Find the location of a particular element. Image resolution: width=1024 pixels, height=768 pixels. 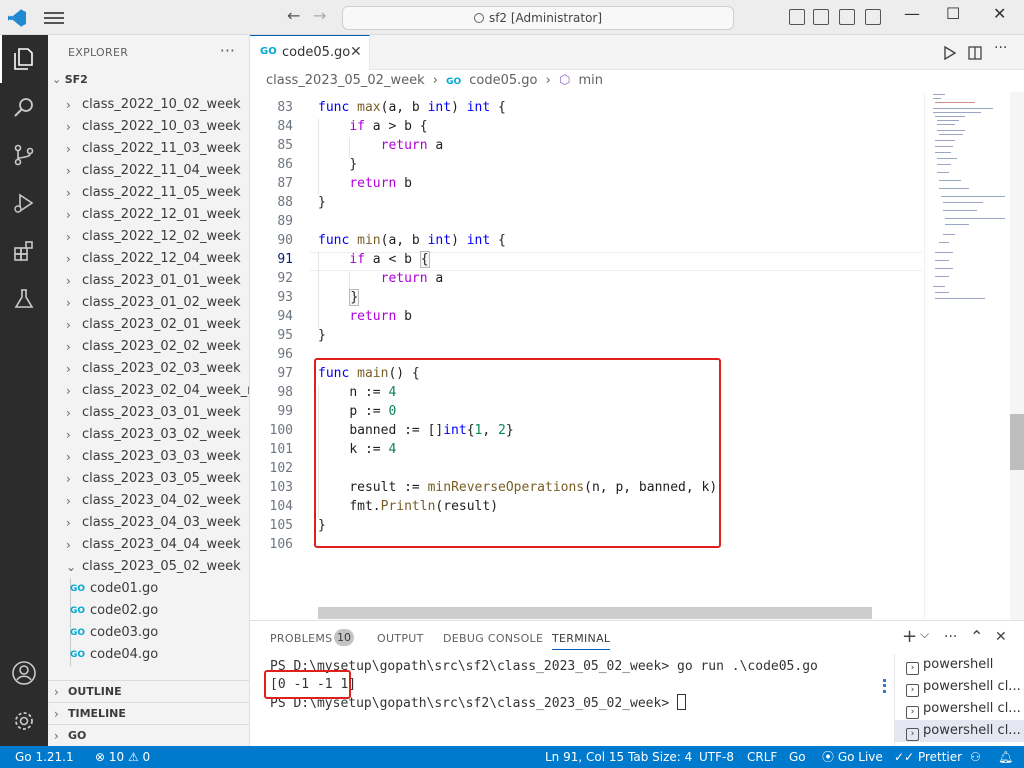

tab-code05: GO code05.go ✕ is located at coordinates (310, 52).